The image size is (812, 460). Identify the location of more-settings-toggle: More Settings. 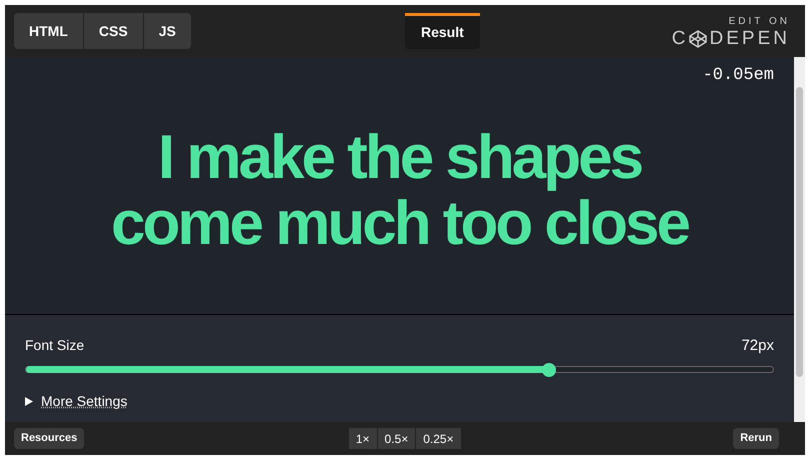
(399, 401).